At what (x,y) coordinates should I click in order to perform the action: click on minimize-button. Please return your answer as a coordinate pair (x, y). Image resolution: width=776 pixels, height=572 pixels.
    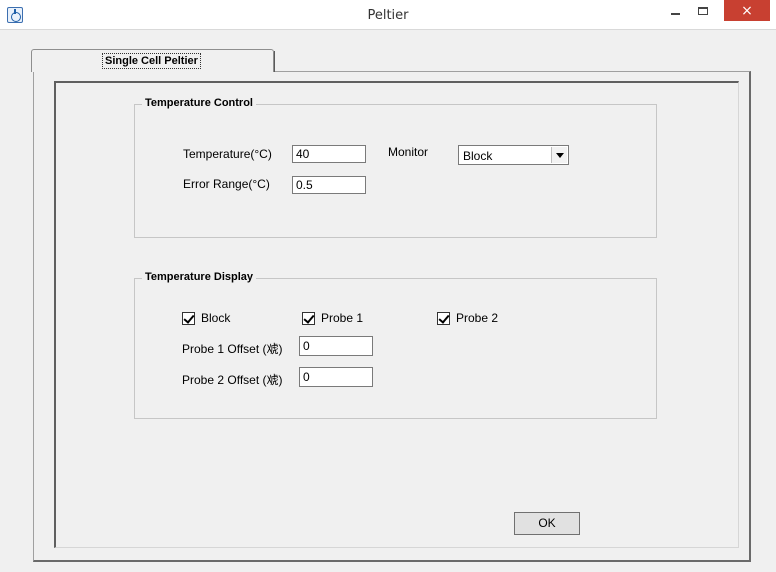
    Looking at the image, I should click on (675, 11).